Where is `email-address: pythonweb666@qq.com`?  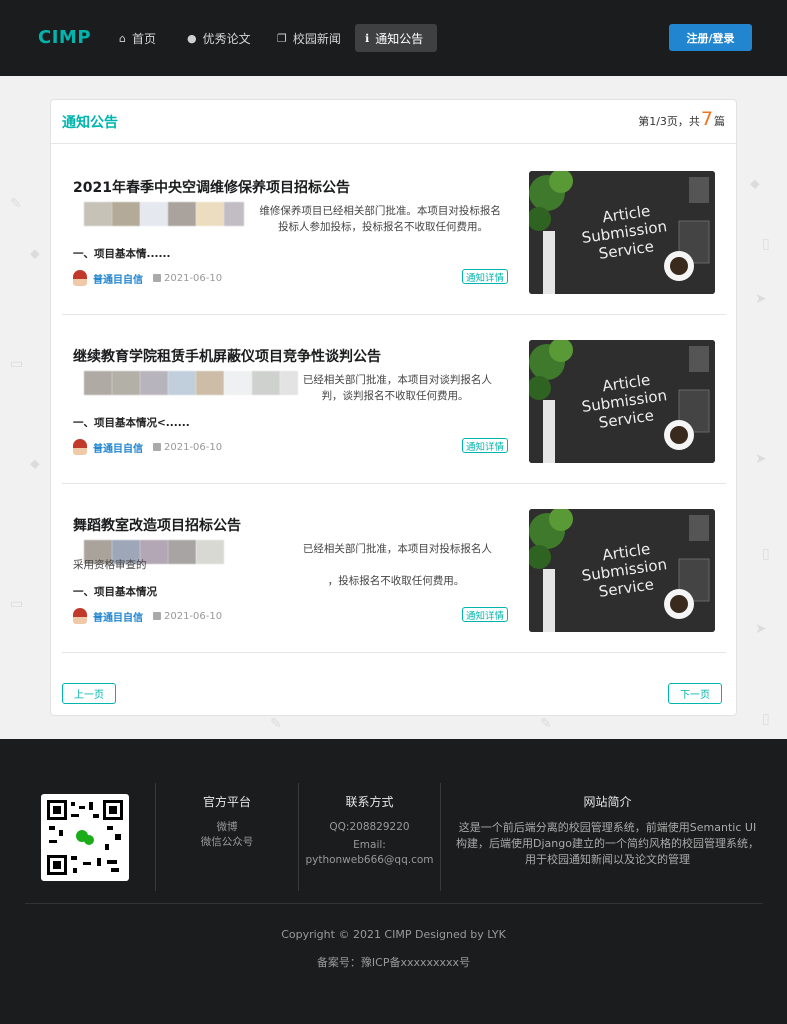
email-address: pythonweb666@qq.com is located at coordinates (369, 860).